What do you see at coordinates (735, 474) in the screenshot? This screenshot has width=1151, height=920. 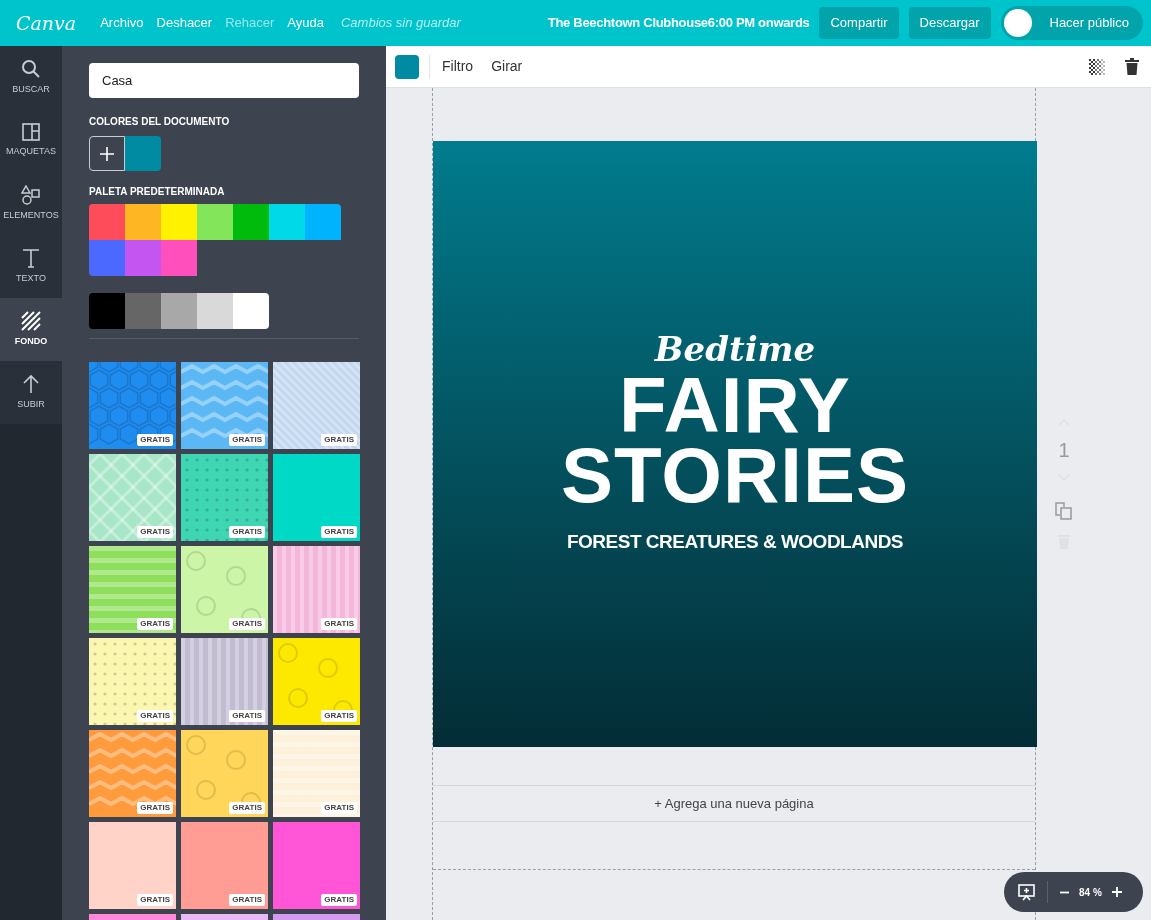 I see `design-title: STORIES` at bounding box center [735, 474].